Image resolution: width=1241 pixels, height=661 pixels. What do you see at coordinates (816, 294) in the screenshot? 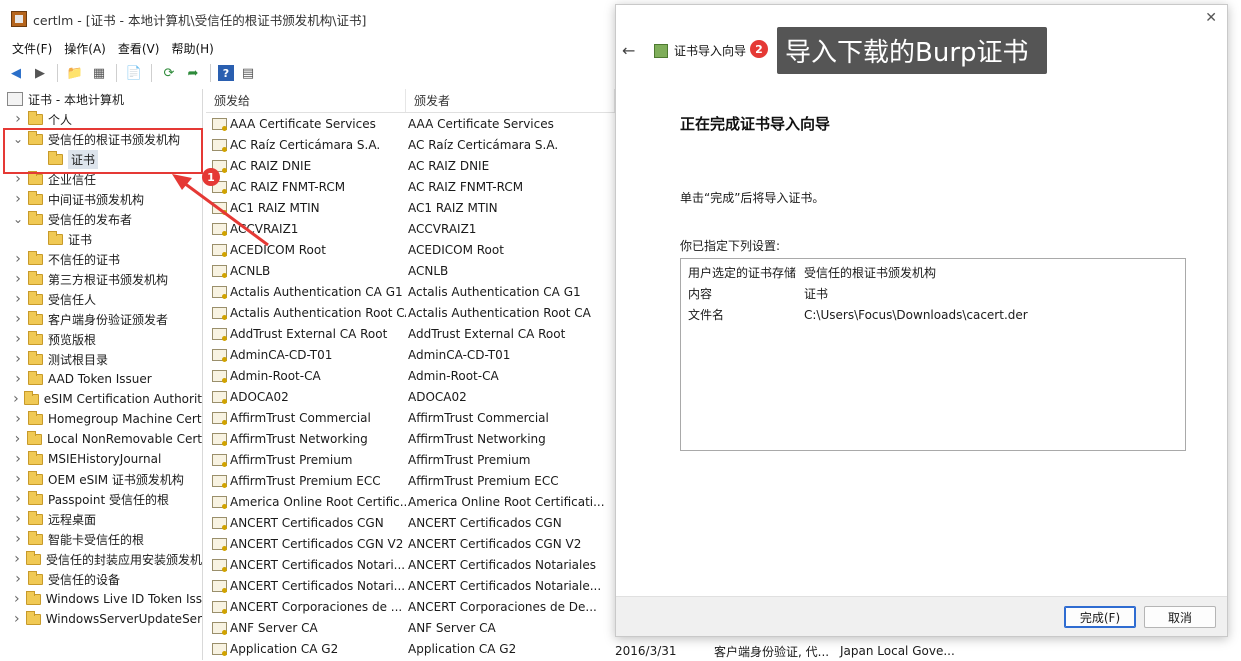
I see `setting-value: 证书` at bounding box center [816, 294].